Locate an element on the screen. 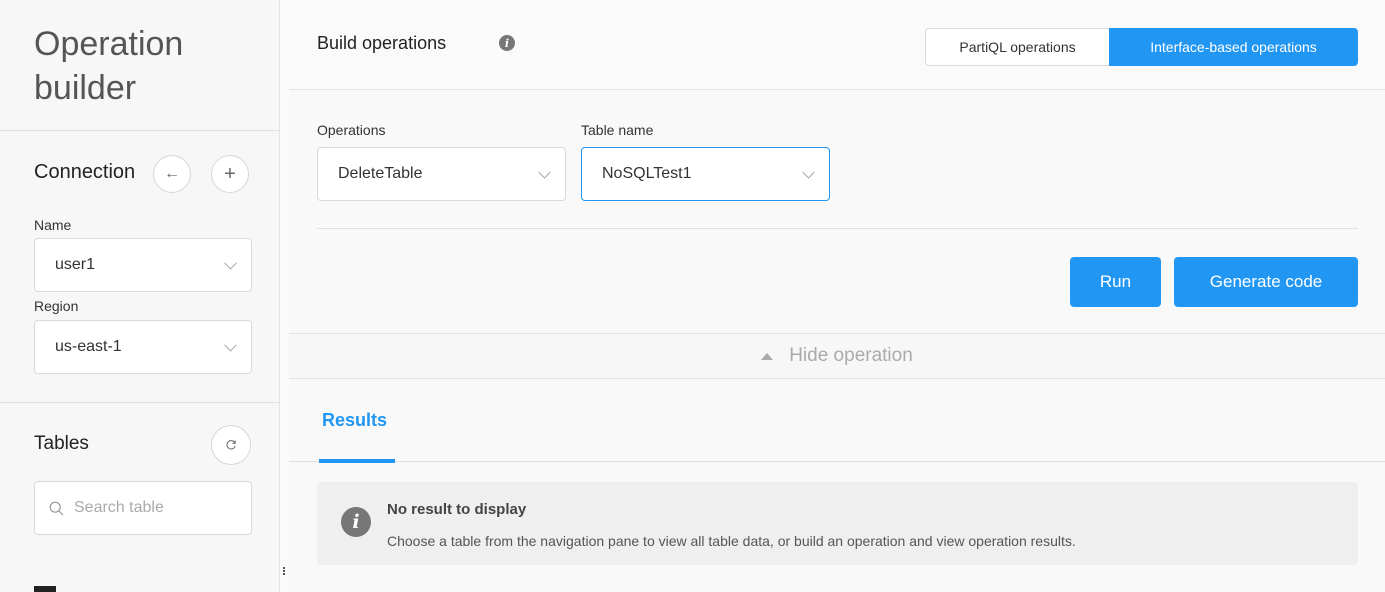 The height and width of the screenshot is (592, 1385). hide-operation-toggle: Hide operation is located at coordinates (837, 356).